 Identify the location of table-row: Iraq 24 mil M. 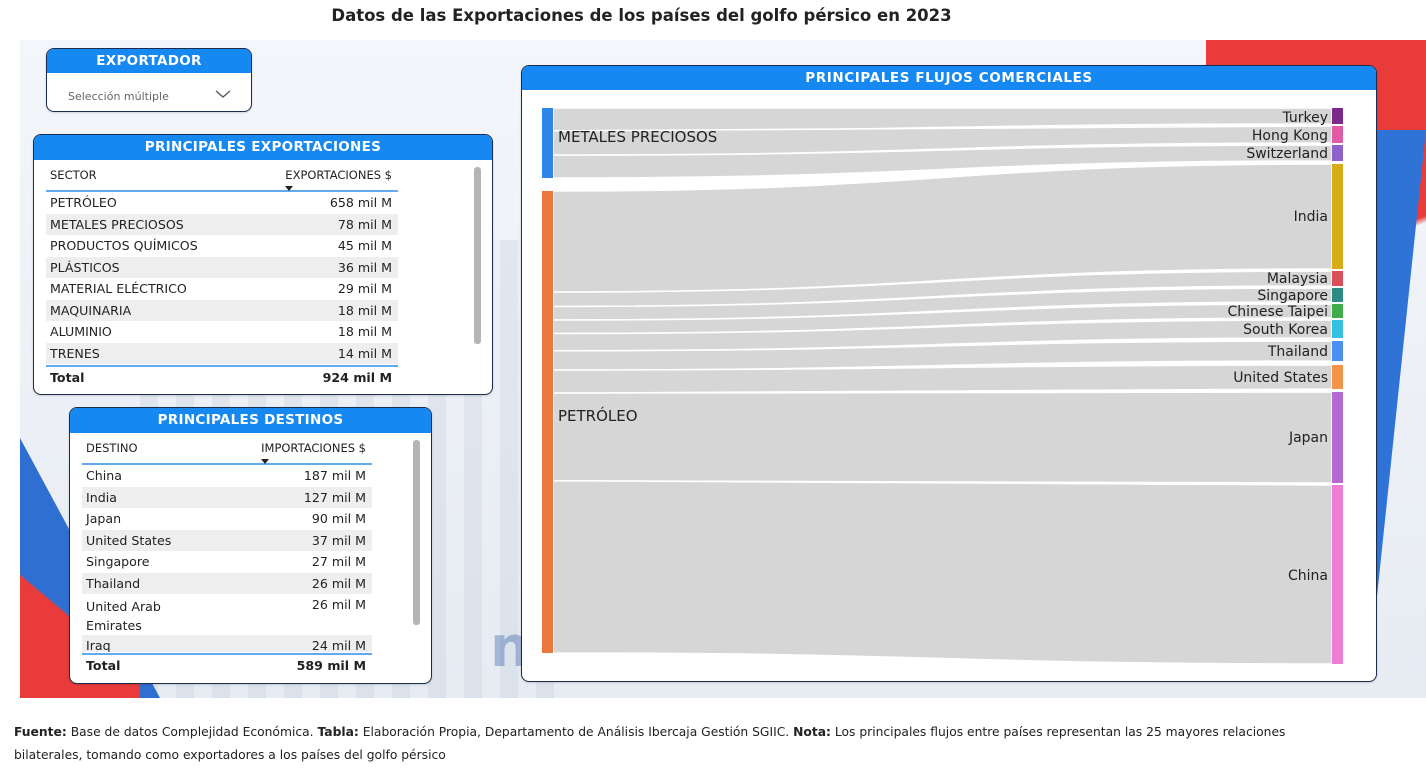
(227, 643).